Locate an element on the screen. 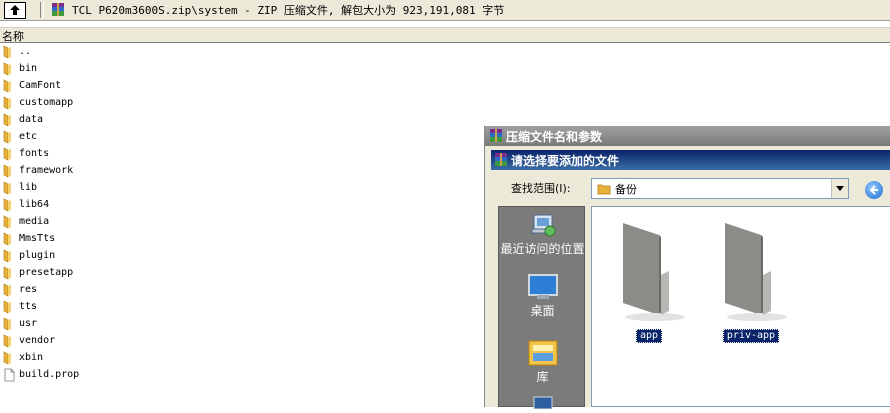 The image size is (890, 413). back-button is located at coordinates (874, 190).